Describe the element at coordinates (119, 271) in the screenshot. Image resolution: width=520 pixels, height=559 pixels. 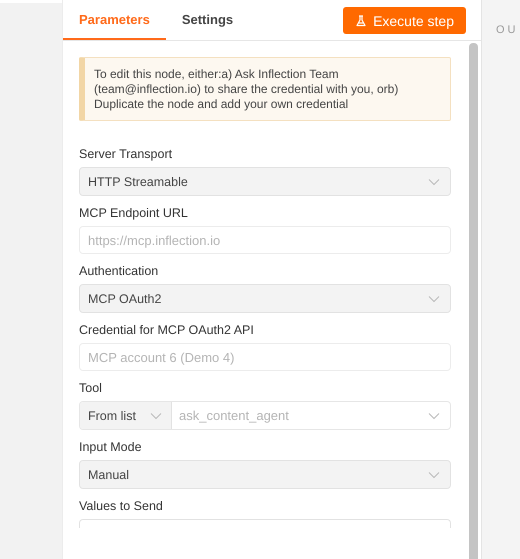
I see `field-label: Authentication` at that location.